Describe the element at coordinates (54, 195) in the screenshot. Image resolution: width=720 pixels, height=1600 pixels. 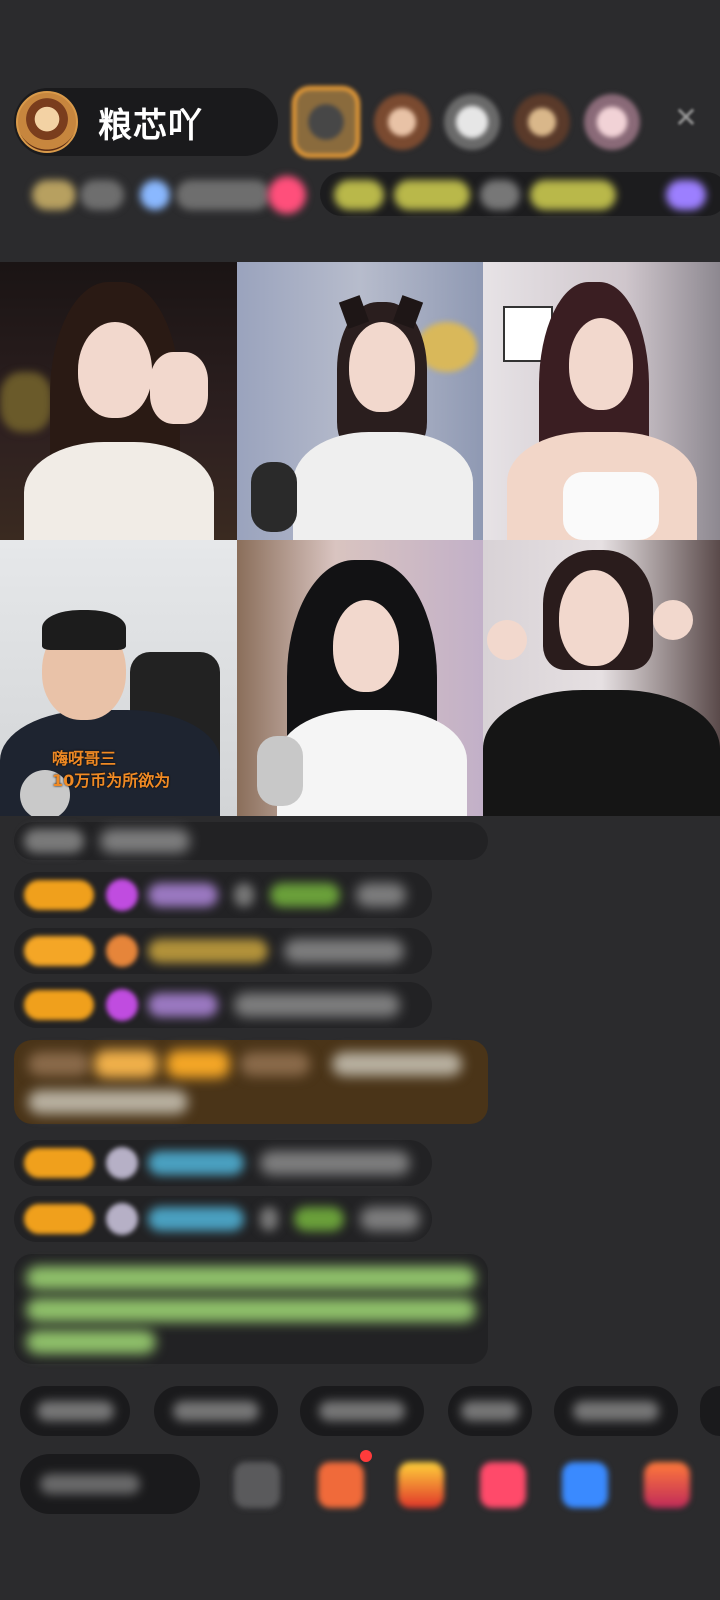
I see `popularity-badge` at that location.